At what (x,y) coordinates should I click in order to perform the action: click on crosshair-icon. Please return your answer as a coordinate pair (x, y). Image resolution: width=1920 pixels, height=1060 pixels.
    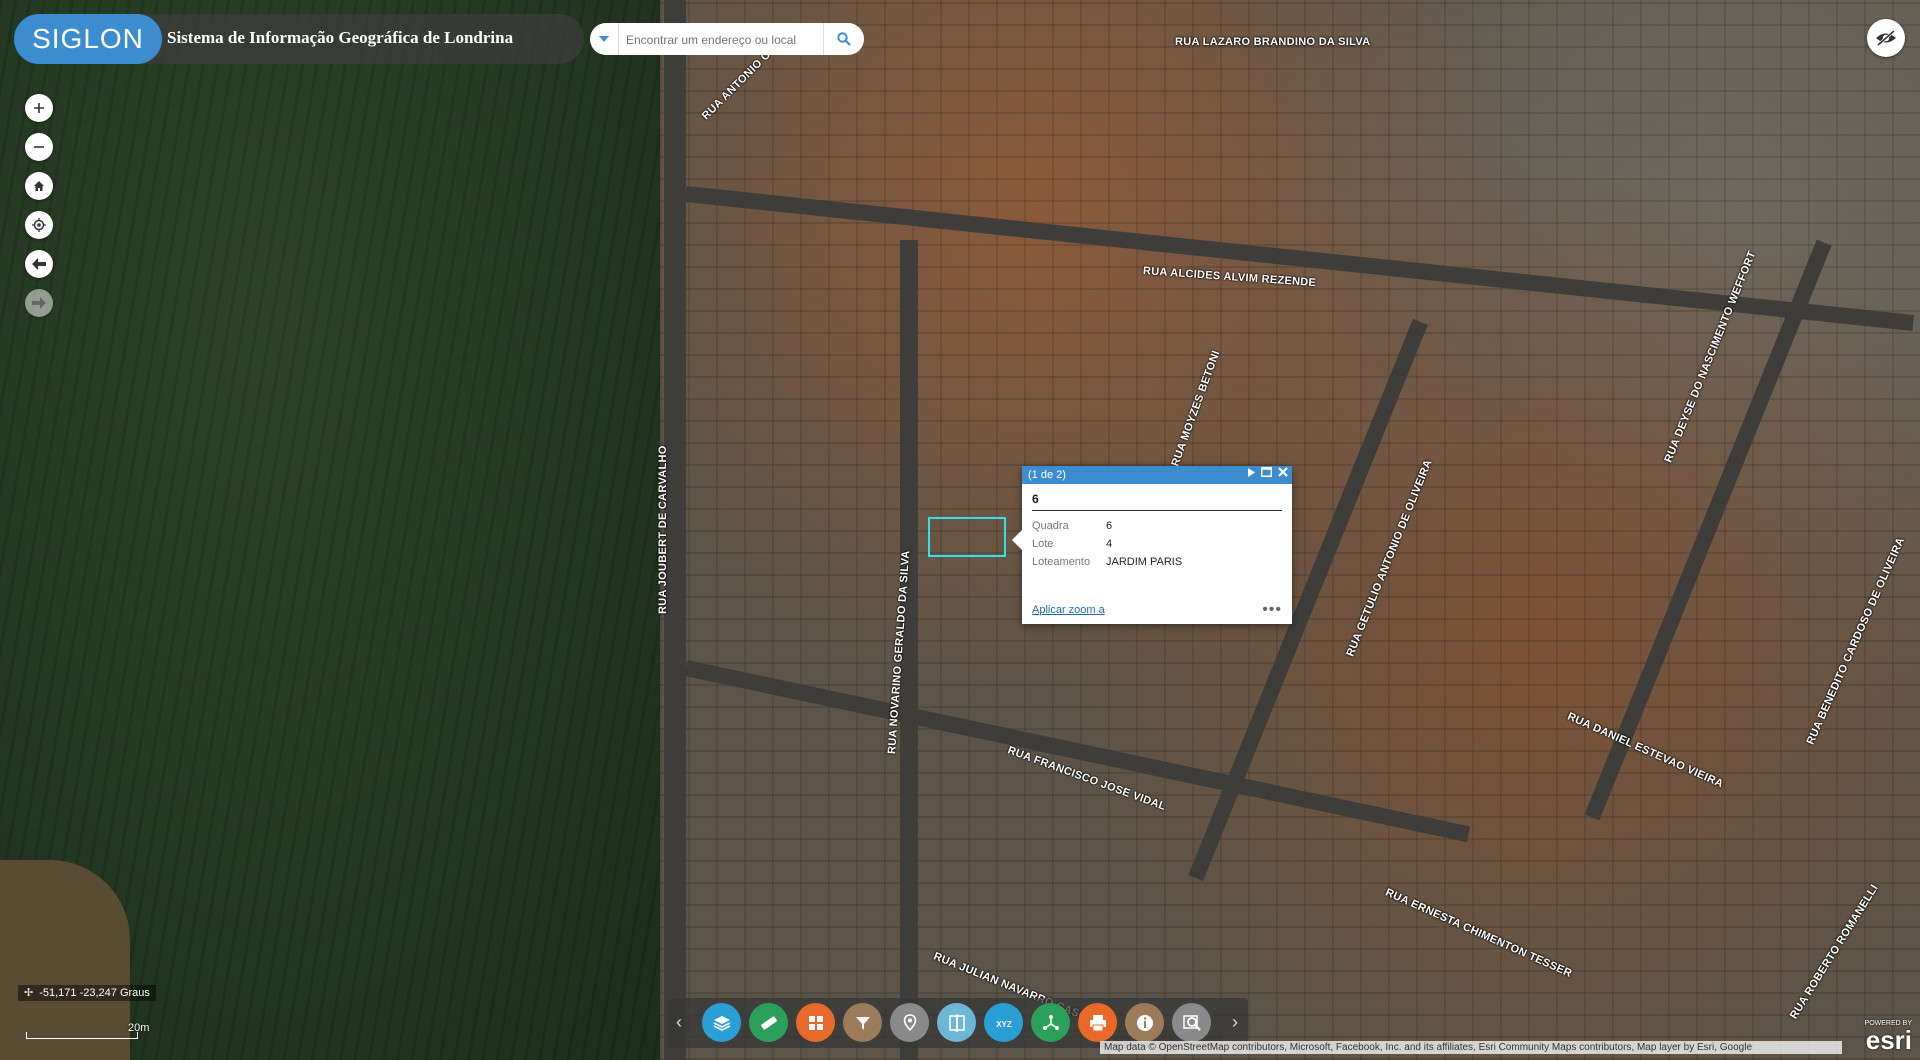
    Looking at the image, I should click on (39, 225).